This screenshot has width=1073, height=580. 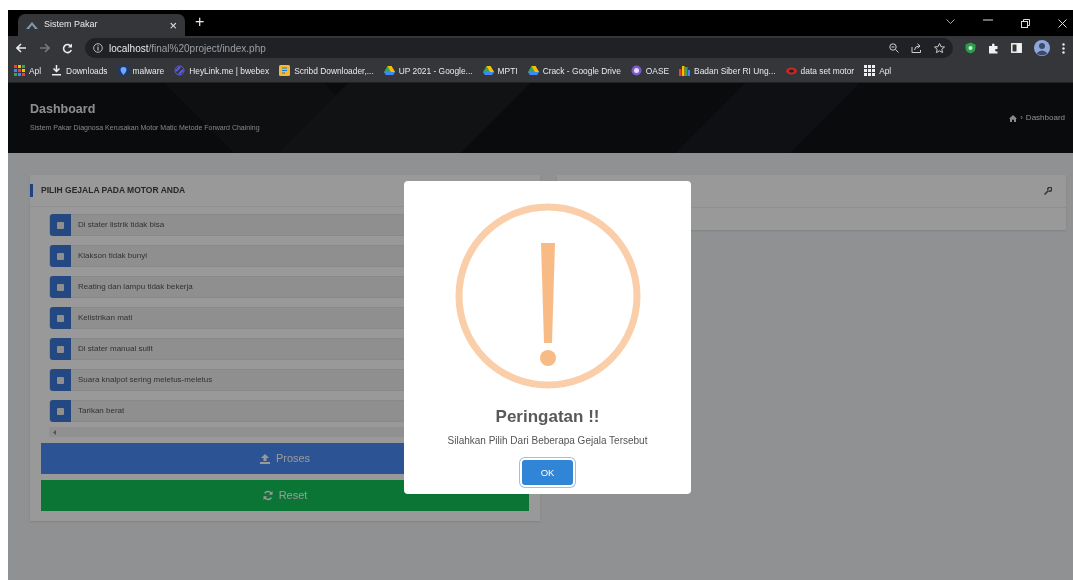 I want to click on chart-bars-icon, so click(x=685, y=71).